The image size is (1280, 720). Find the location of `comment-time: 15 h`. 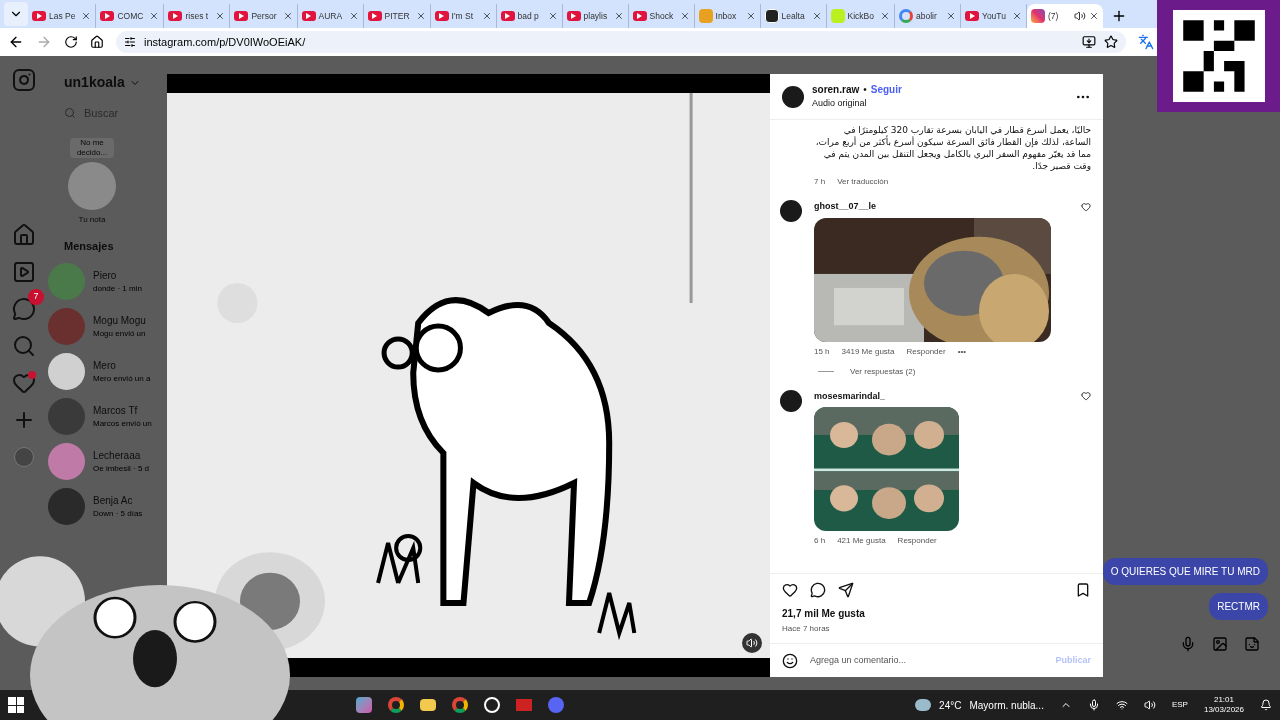

comment-time: 15 h is located at coordinates (822, 351).